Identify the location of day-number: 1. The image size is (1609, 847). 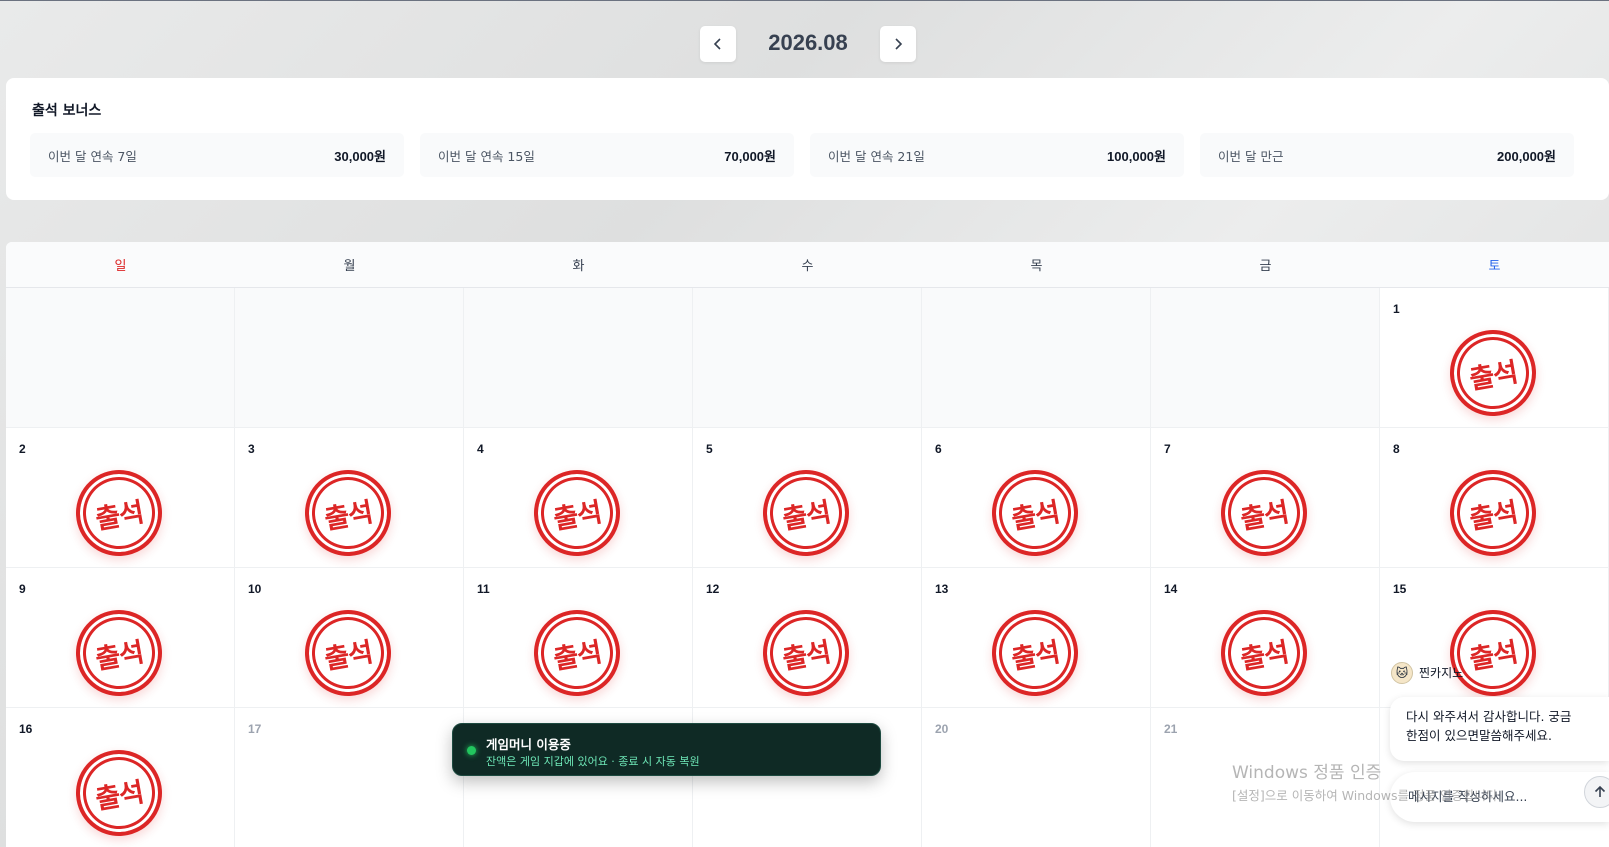
(1396, 309).